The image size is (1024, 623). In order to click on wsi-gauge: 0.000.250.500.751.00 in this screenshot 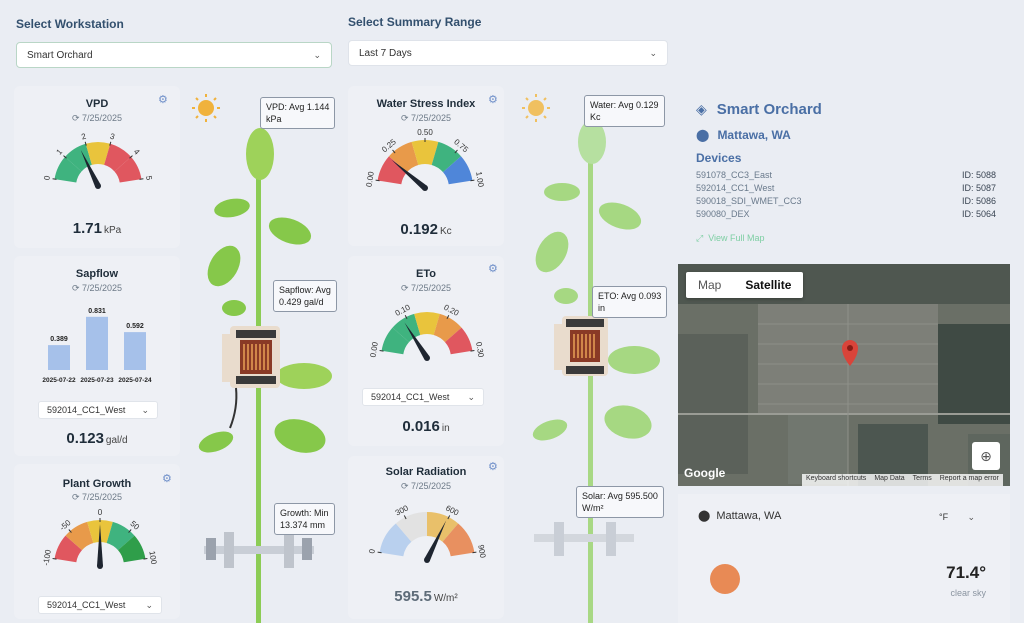, I will do `click(425, 159)`.